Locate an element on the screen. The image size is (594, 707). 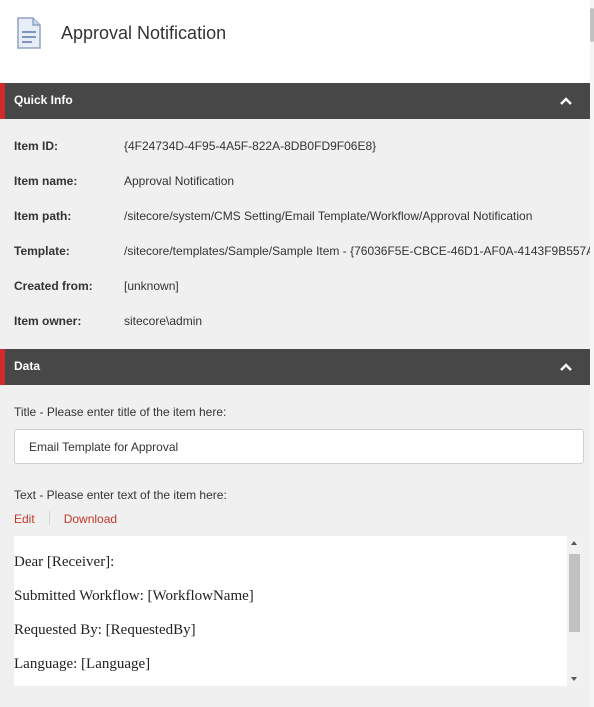
title-input is located at coordinates (299, 446).